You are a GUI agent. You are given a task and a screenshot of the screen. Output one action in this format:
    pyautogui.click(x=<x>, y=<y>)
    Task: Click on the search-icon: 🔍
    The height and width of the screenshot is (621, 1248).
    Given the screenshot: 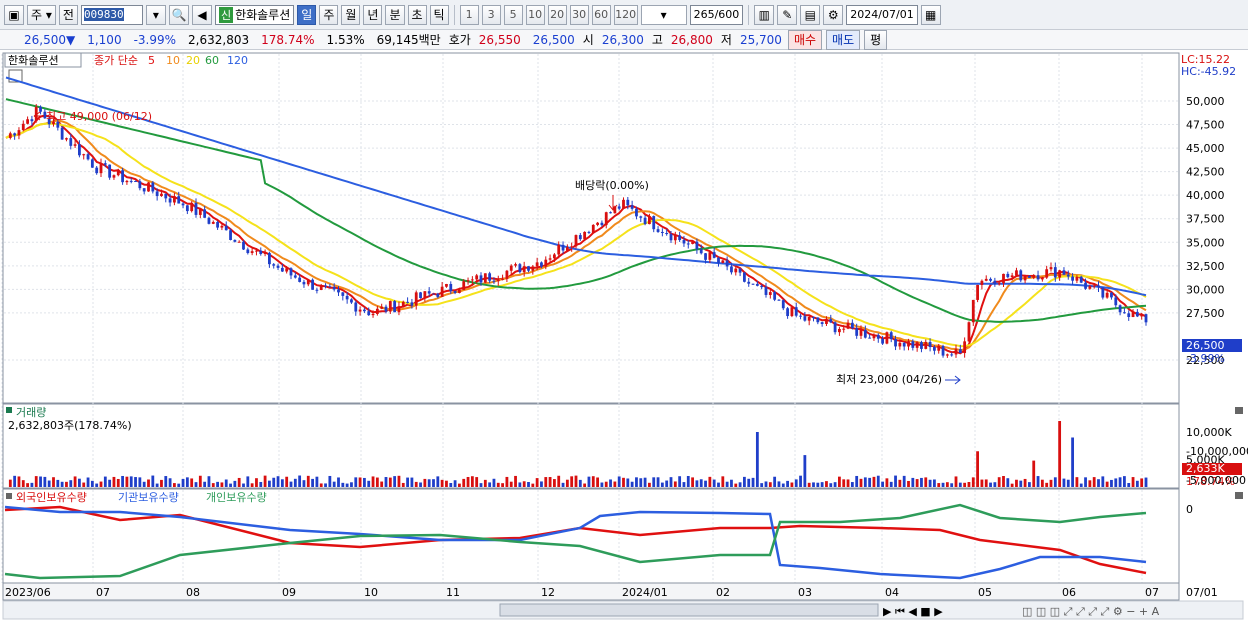 What is the action you would take?
    pyautogui.click(x=178, y=14)
    